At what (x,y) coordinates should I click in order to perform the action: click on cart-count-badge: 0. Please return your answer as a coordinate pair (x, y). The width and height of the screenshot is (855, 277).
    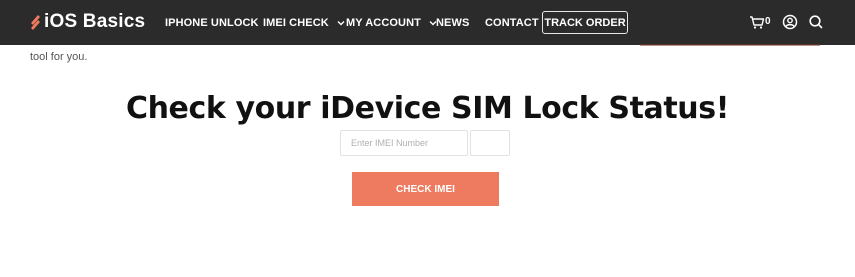
    Looking at the image, I should click on (768, 21).